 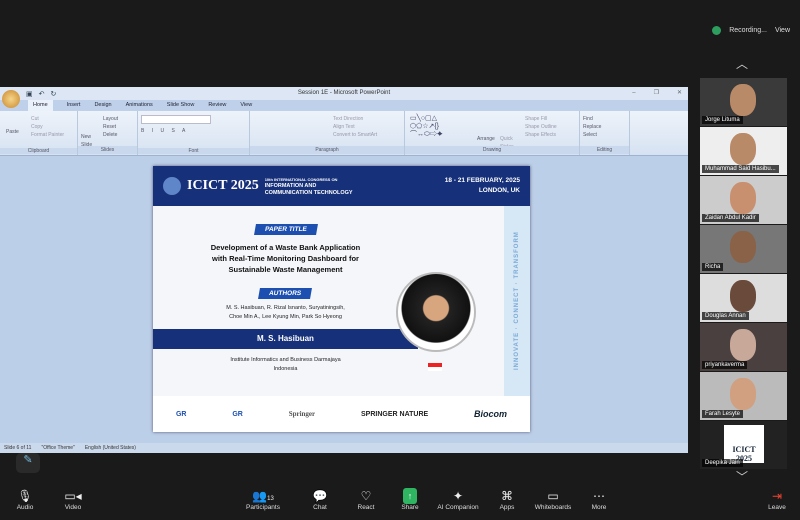 What do you see at coordinates (74, 105) in the screenshot?
I see `tab-insert: Insert` at bounding box center [74, 105].